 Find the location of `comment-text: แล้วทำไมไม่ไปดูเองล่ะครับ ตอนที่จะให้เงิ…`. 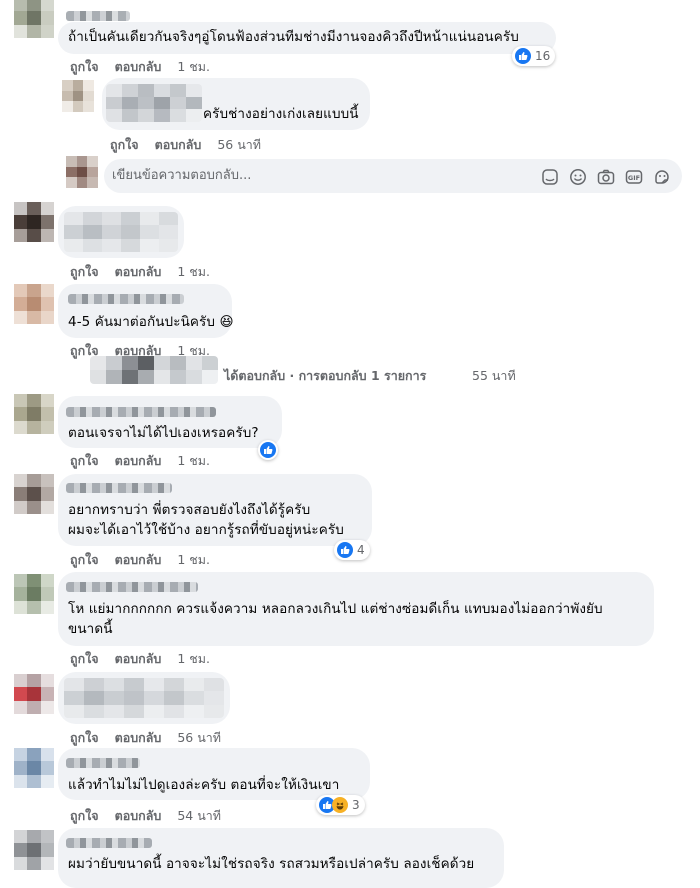

comment-text: แล้วทำไมไม่ไปดูเองล่ะครับ ตอนที่จะให้เงิ… is located at coordinates (204, 785).